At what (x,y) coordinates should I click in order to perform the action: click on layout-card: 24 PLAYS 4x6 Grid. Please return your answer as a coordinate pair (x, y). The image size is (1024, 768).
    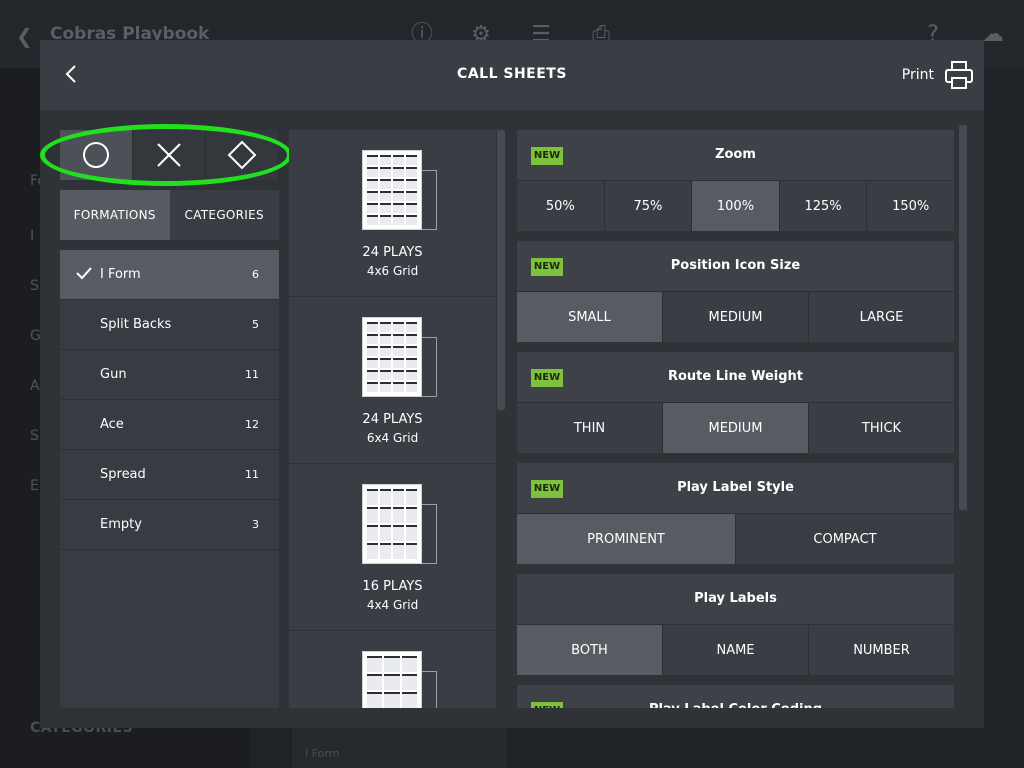
    Looking at the image, I should click on (392, 213).